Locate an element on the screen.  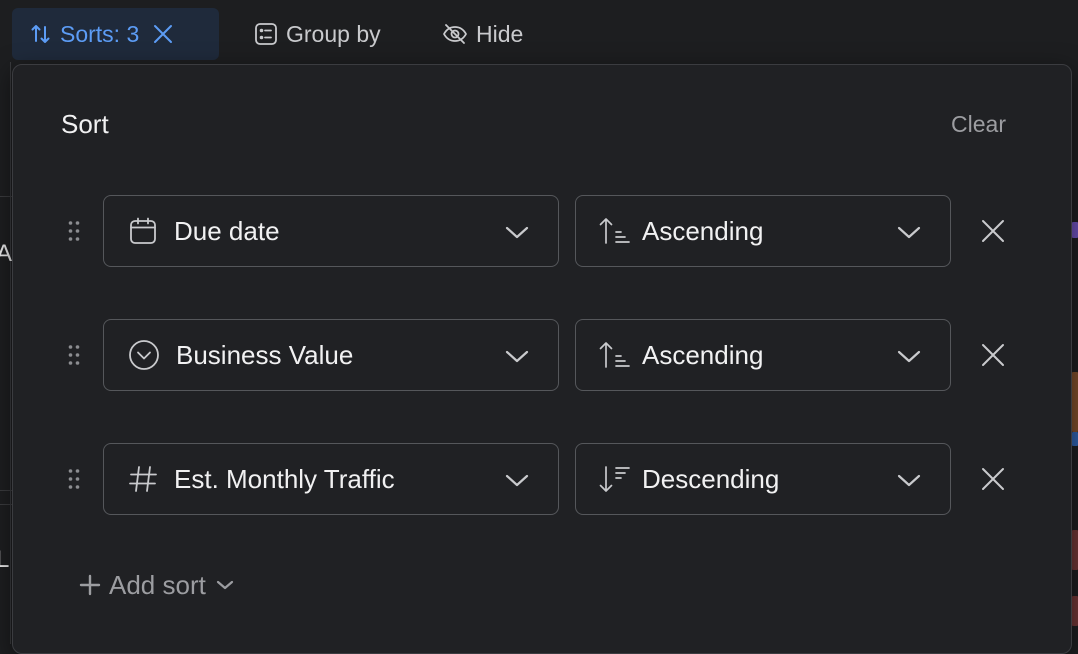
group-by-button: Group by is located at coordinates (326, 34).